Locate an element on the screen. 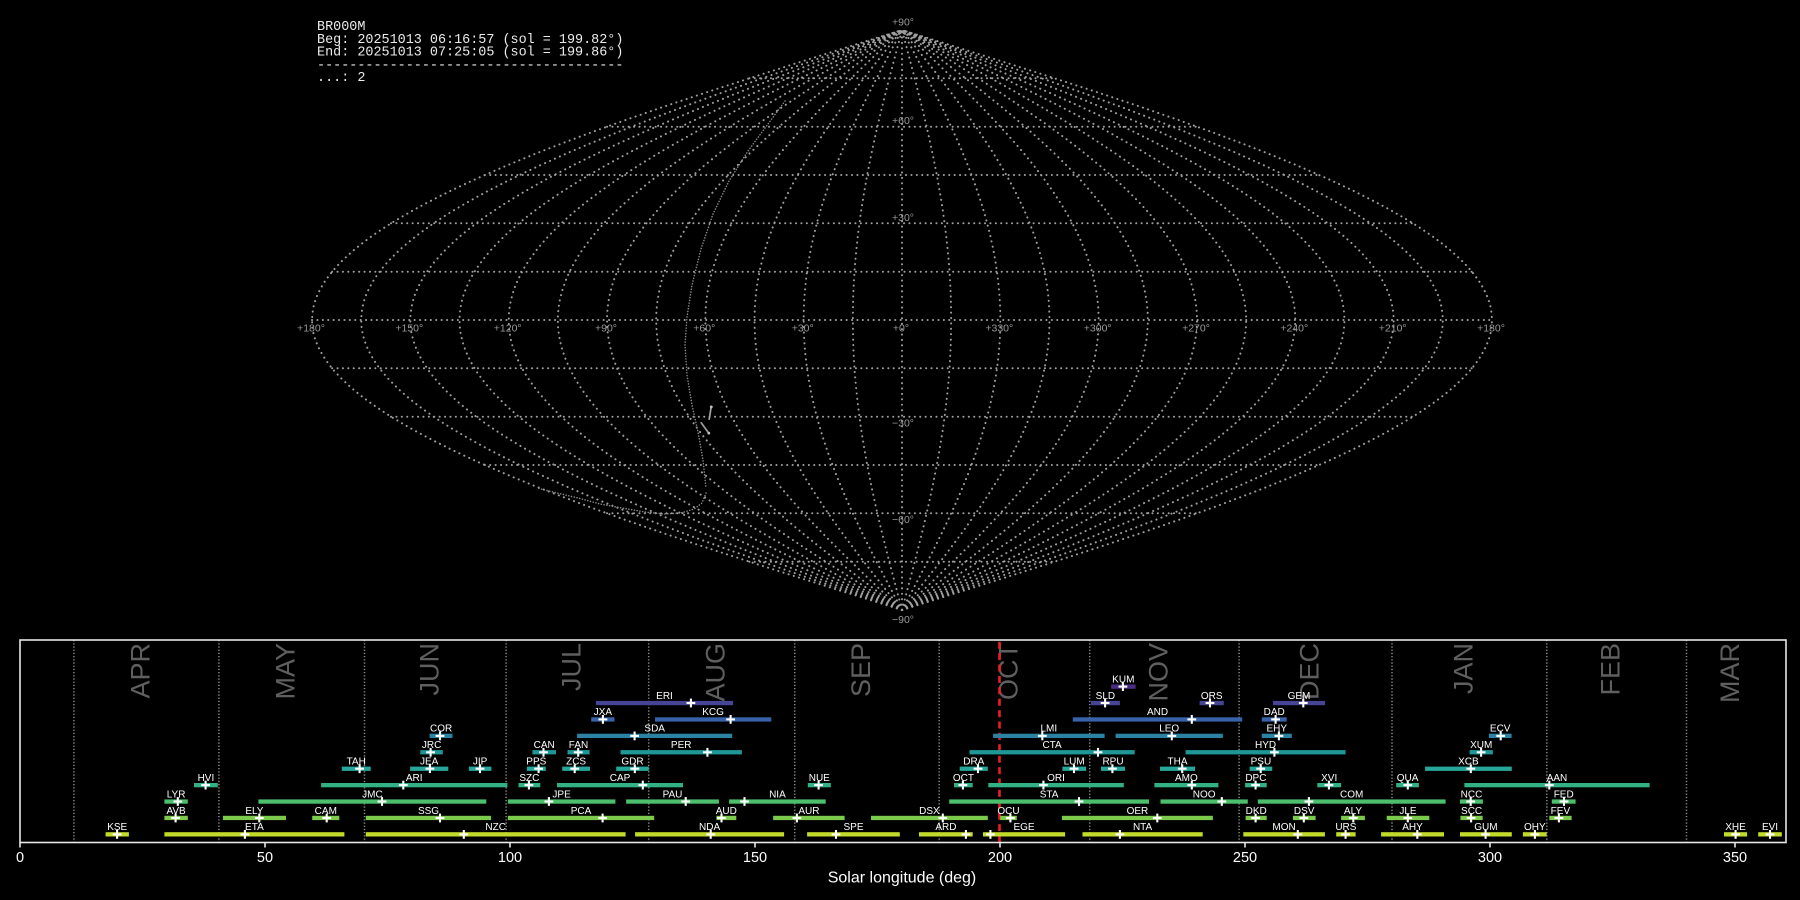 This screenshot has height=900, width=1800. svg-text: XUM is located at coordinates (1481, 745).